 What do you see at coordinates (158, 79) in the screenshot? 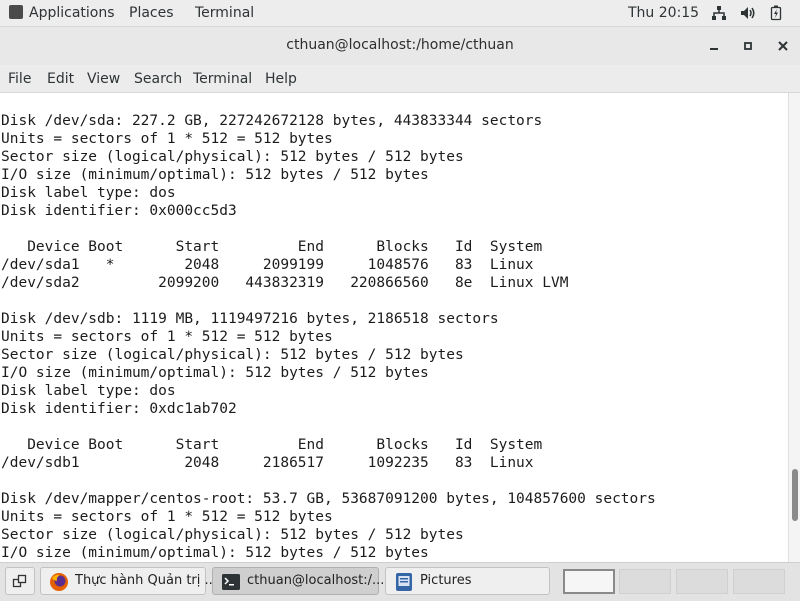
I see `menu-search: Search` at bounding box center [158, 79].